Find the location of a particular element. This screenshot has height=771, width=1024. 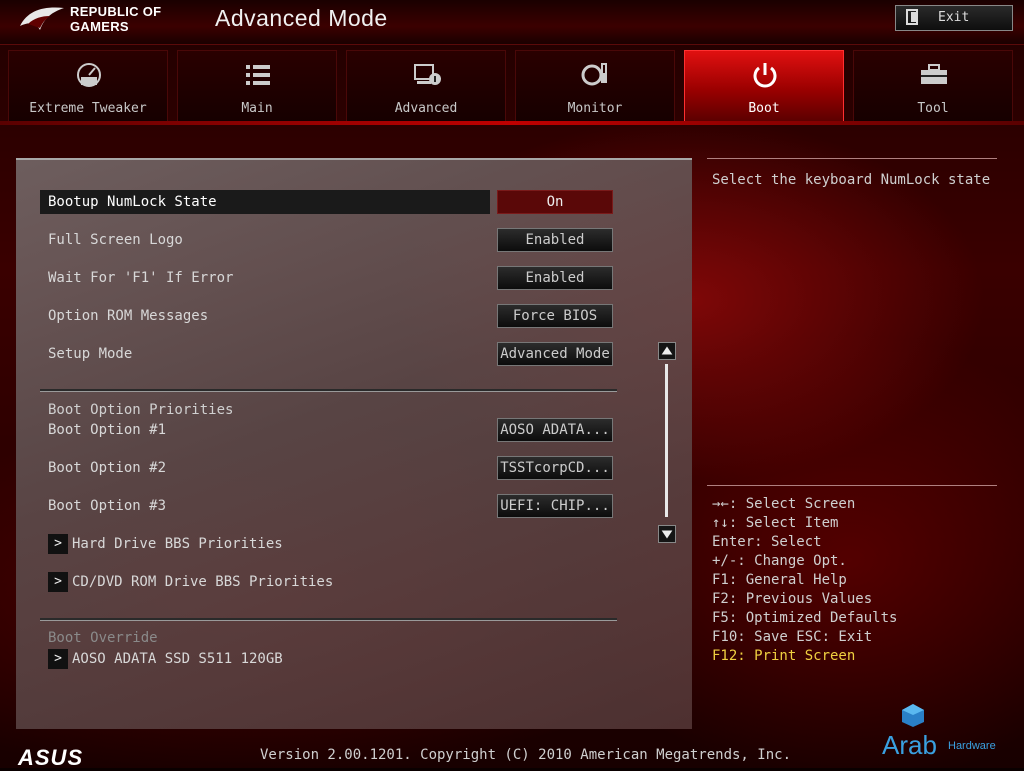

watermark-sub: Hardware is located at coordinates (972, 746).